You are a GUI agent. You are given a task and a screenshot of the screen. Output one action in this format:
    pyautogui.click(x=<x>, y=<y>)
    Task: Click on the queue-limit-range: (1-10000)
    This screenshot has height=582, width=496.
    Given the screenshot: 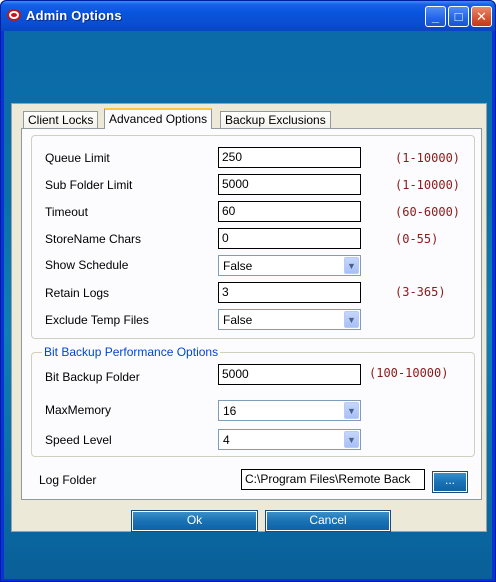 What is the action you would take?
    pyautogui.click(x=428, y=158)
    